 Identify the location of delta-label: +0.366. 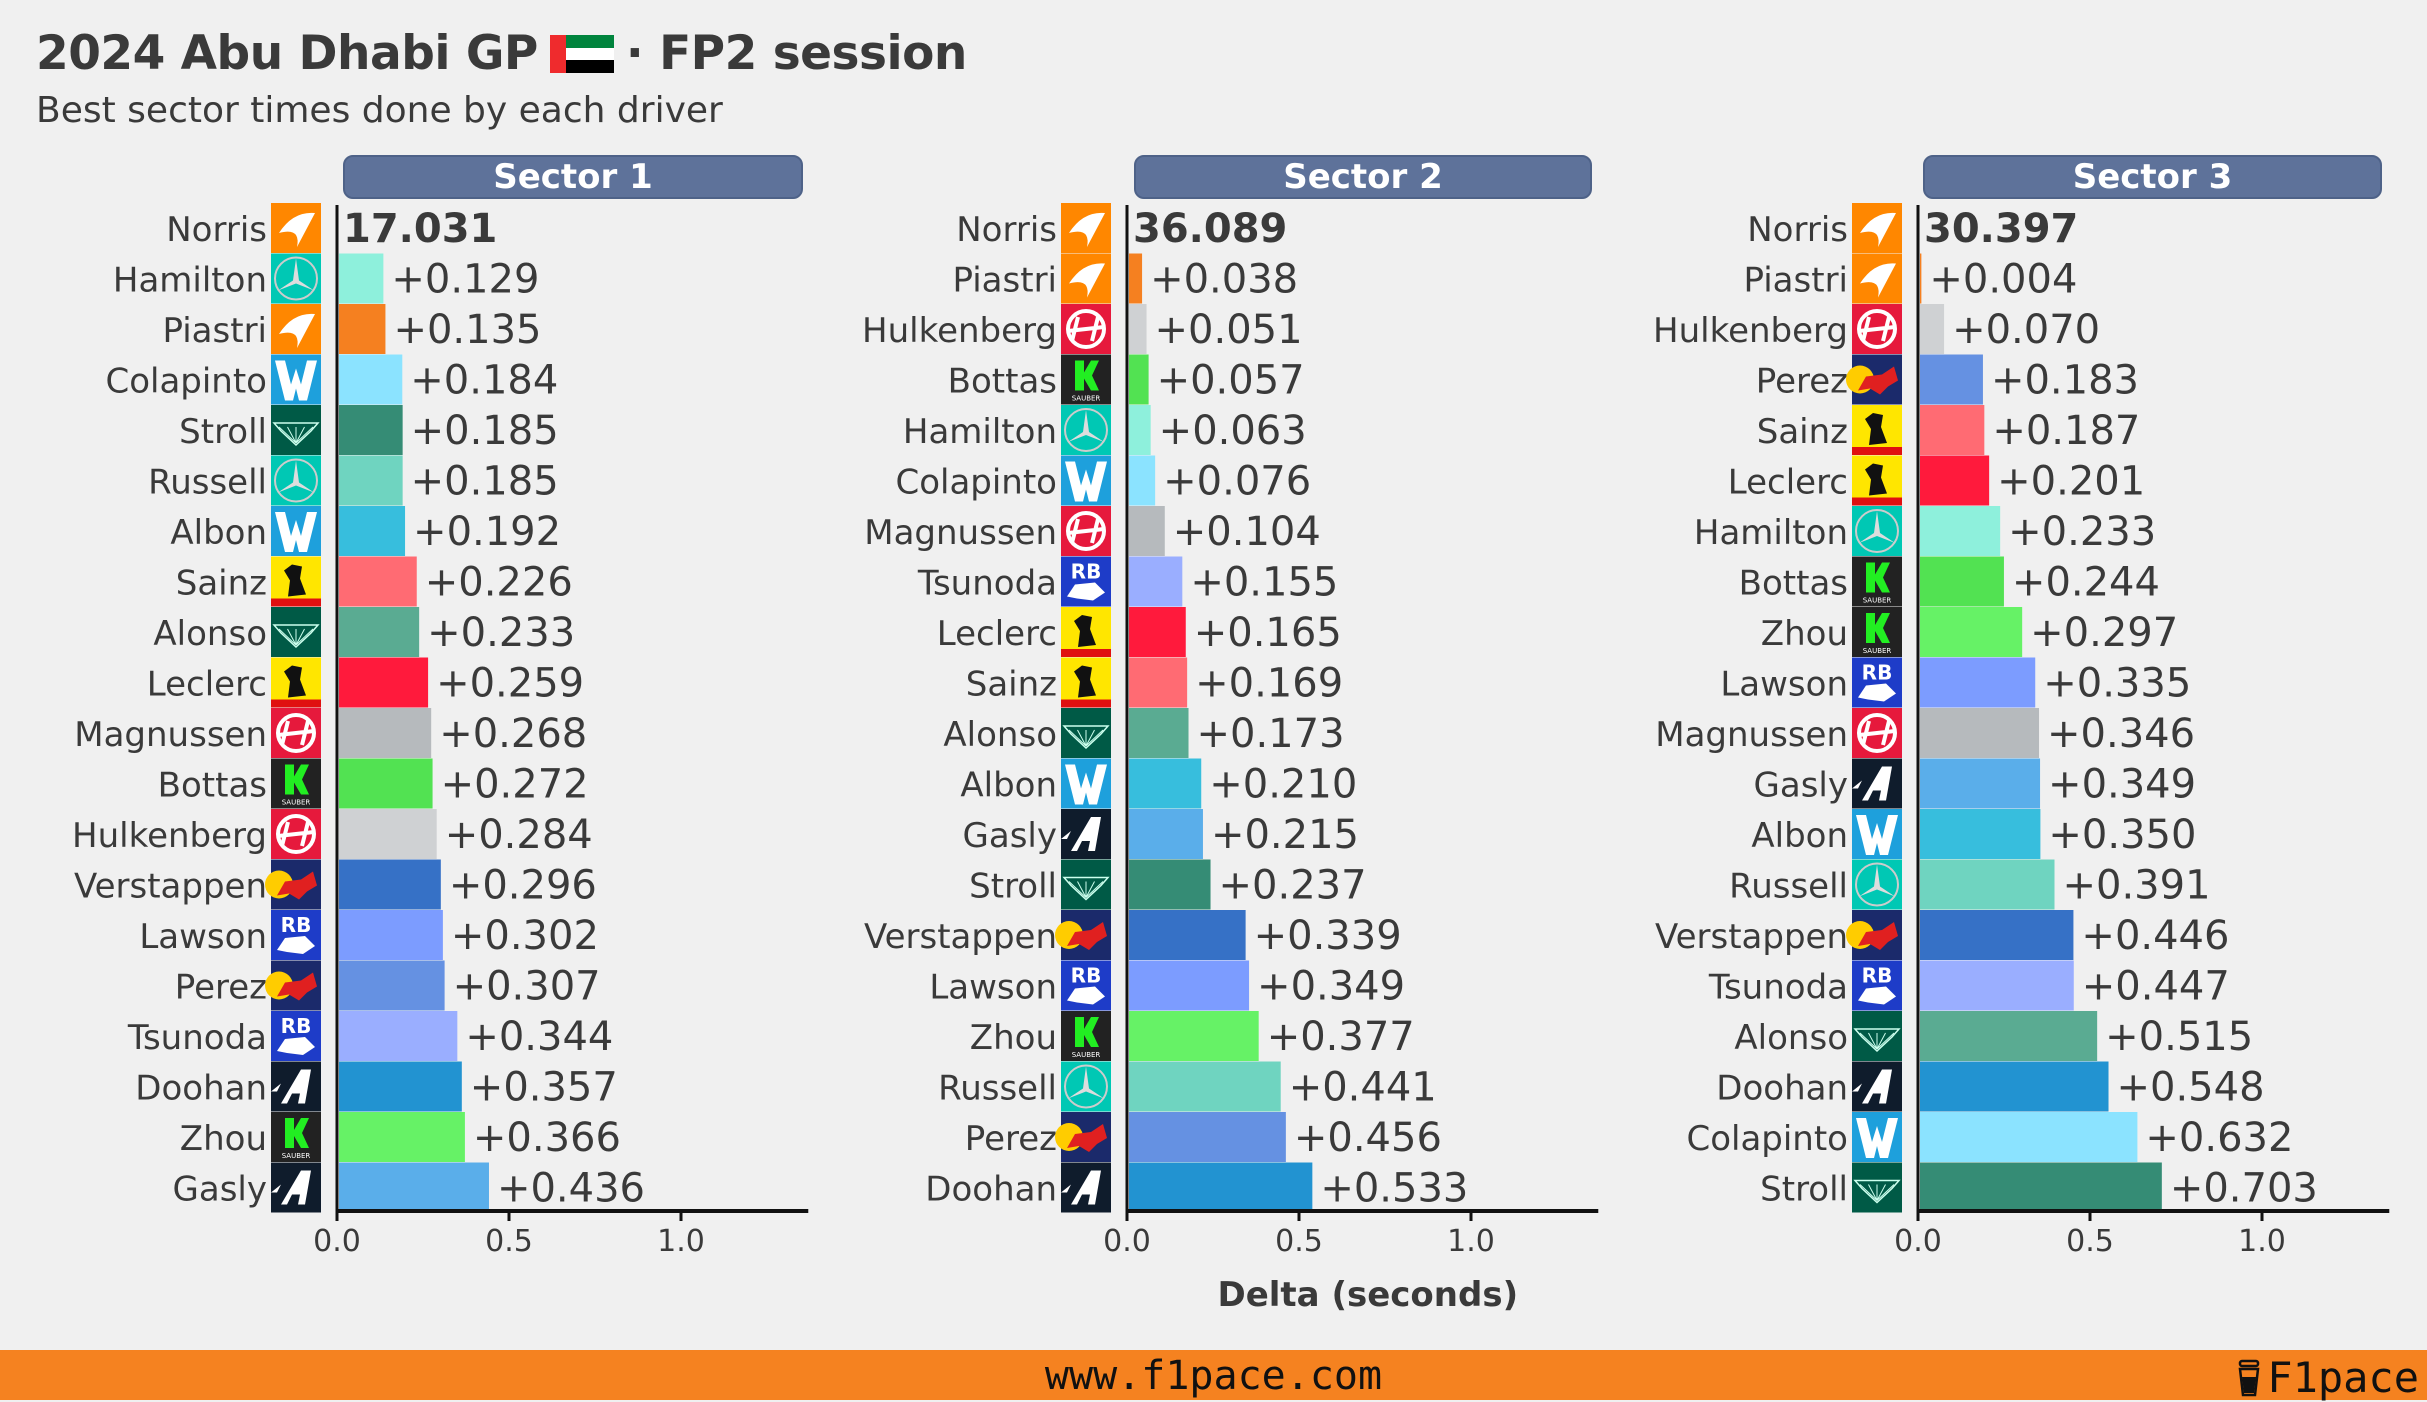
(547, 1138).